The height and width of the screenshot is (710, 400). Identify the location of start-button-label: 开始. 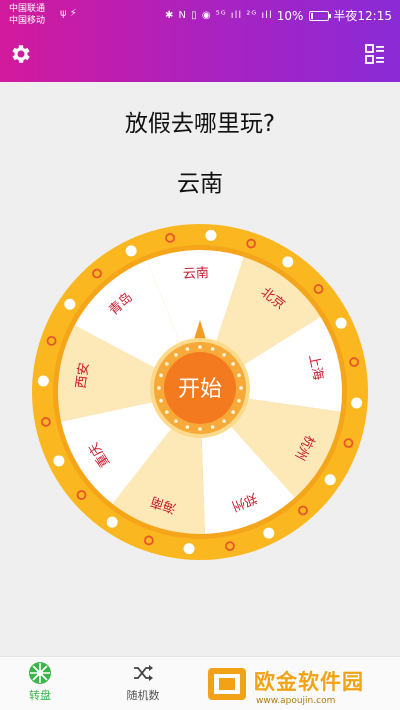
(200, 389).